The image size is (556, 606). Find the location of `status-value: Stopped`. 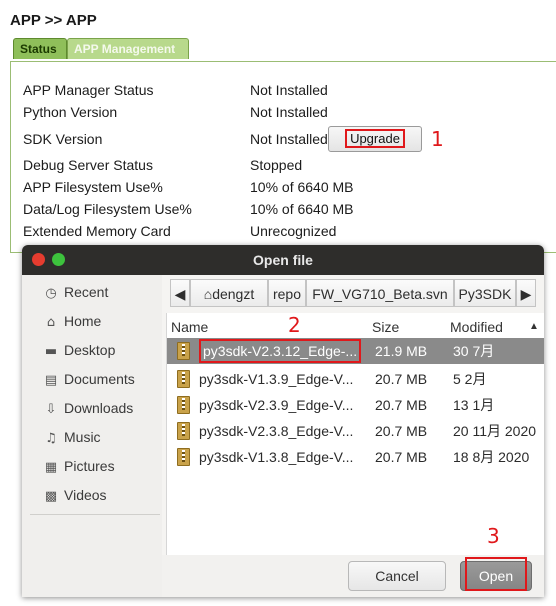

status-value: Stopped is located at coordinates (276, 165).